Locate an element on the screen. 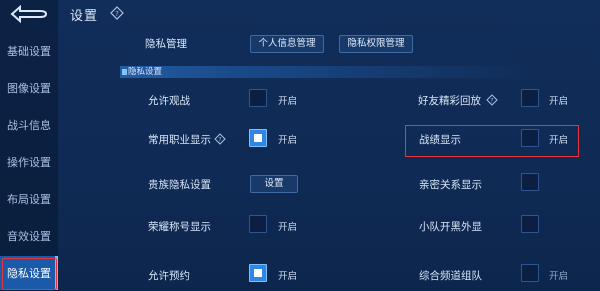  page-title: 设置 is located at coordinates (84, 16).